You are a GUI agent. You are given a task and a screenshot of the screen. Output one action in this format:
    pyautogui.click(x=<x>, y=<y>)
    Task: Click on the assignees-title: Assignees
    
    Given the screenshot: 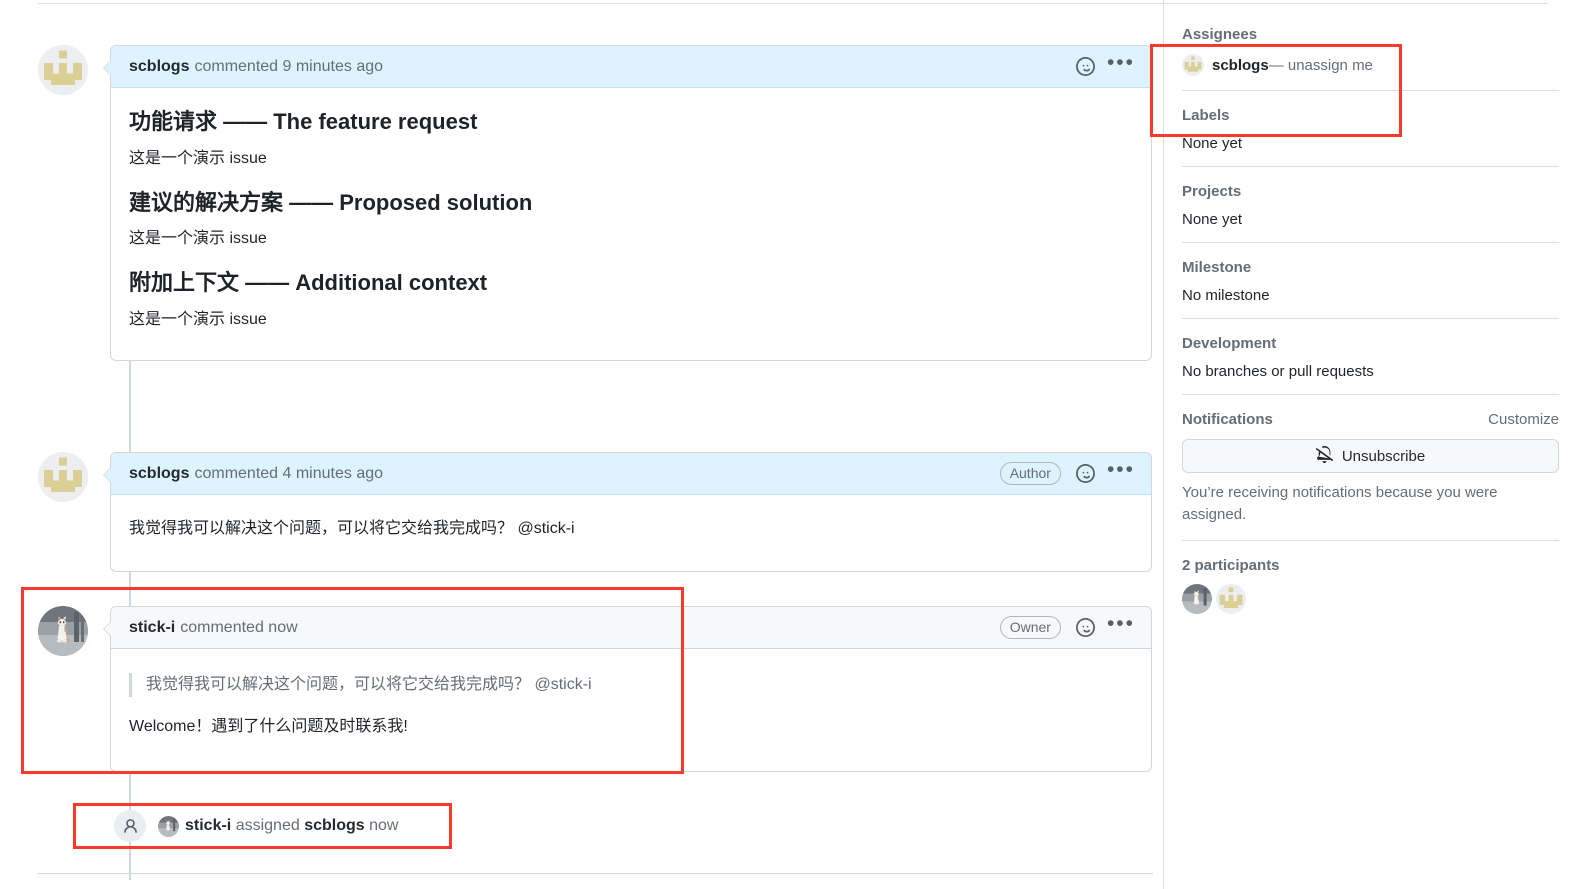 What is the action you would take?
    pyautogui.click(x=1220, y=34)
    